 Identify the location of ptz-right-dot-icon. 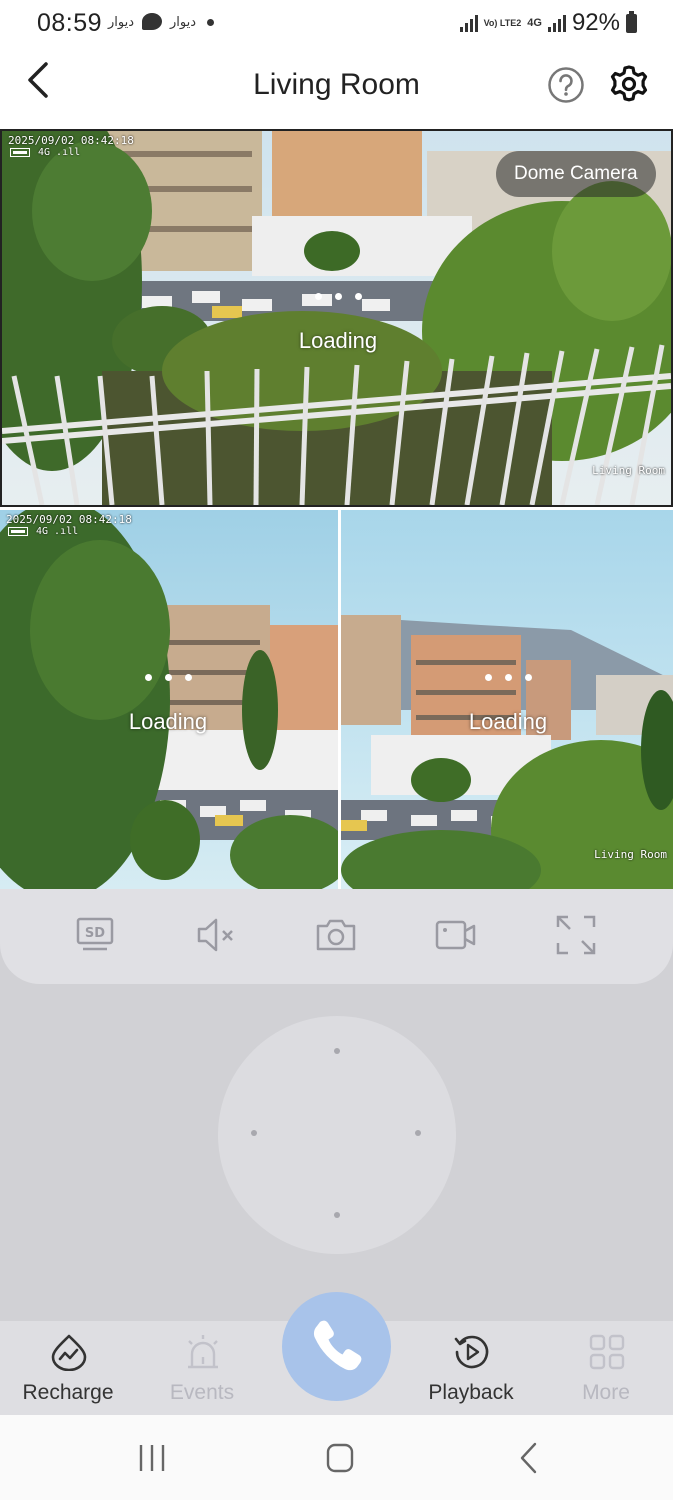
(418, 1133).